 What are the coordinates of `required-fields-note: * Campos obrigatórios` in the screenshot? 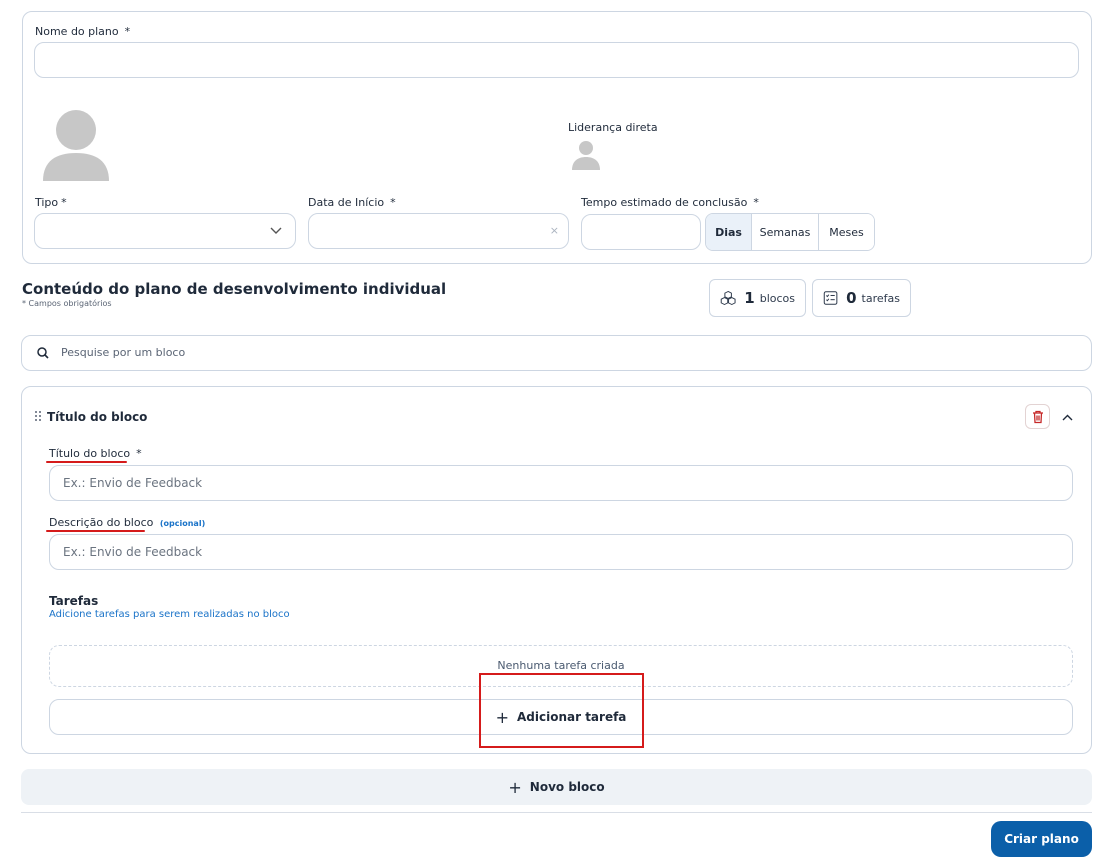 It's located at (67, 303).